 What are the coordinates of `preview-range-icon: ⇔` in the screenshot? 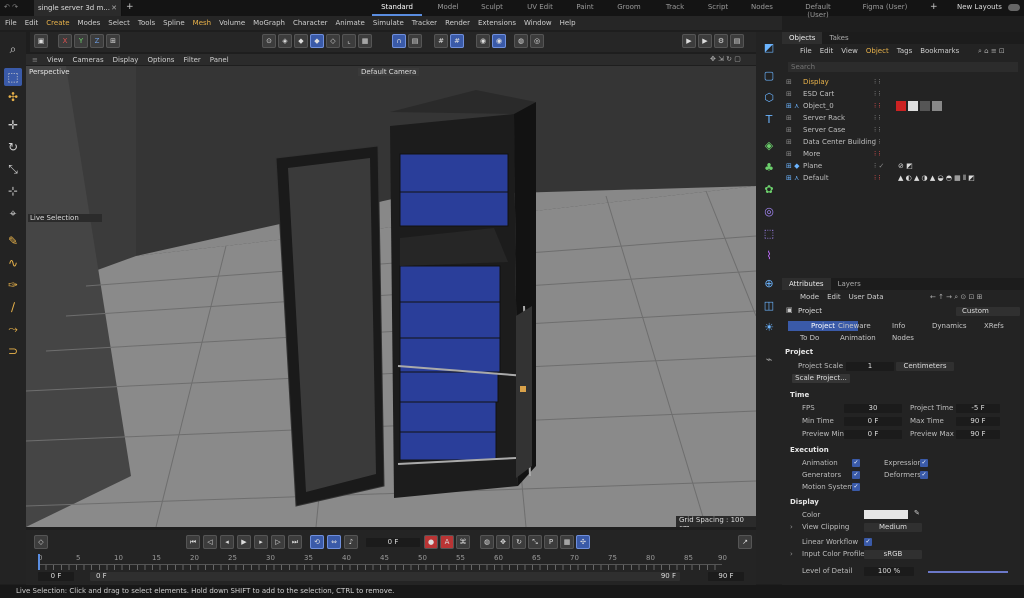 It's located at (334, 542).